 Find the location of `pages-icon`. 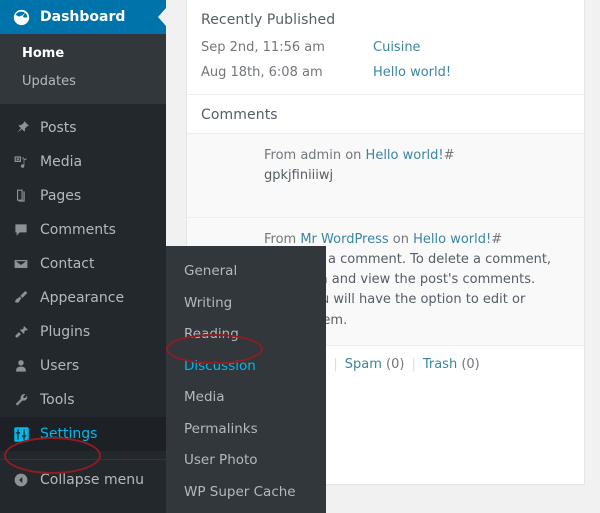

pages-icon is located at coordinates (21, 196).